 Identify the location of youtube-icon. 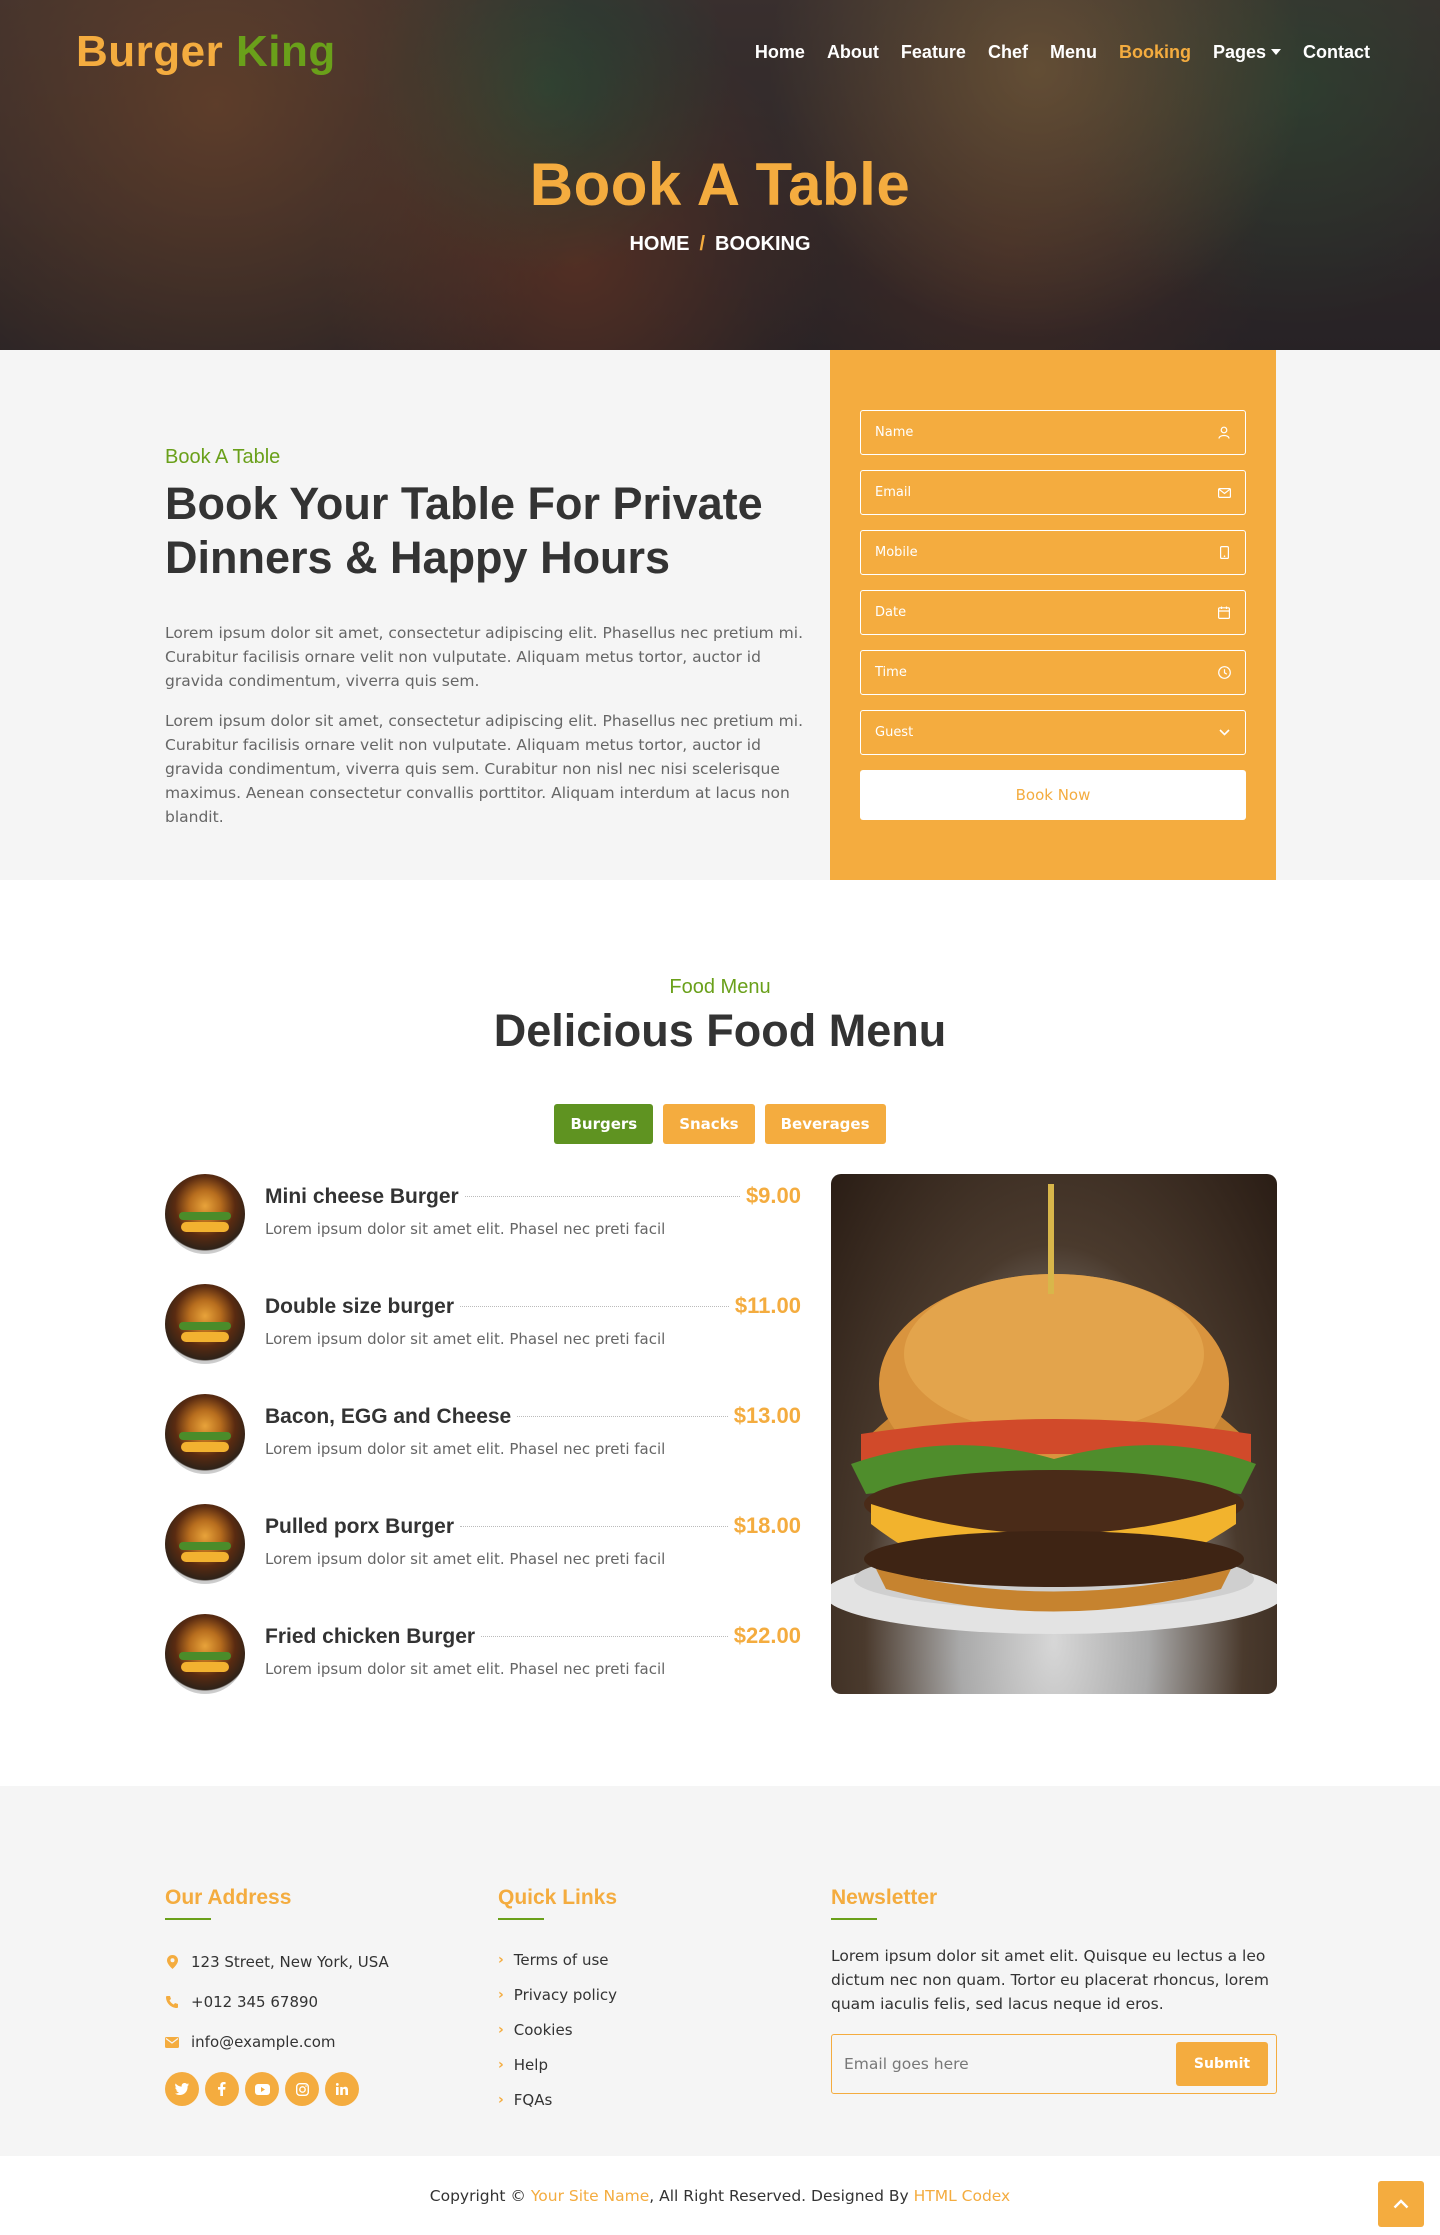
(262, 2089).